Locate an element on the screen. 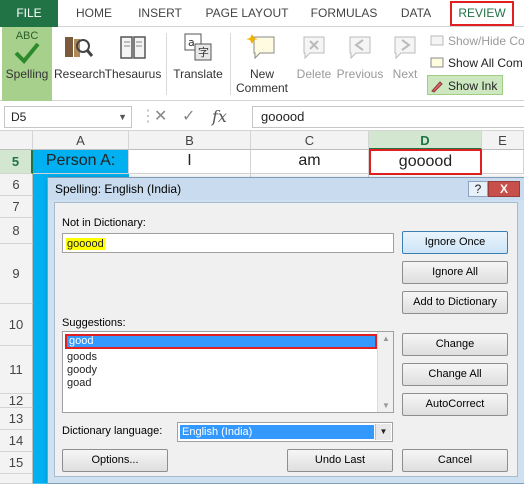  scroll-up-icon: ▲ is located at coordinates (386, 338).